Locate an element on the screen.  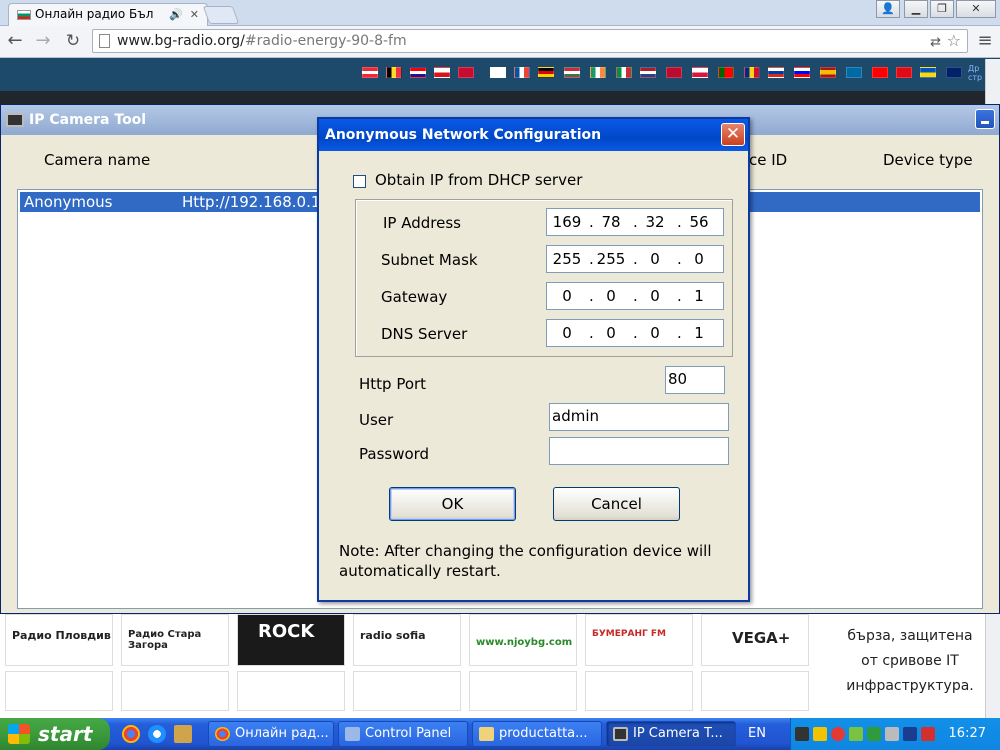
explorer-icon is located at coordinates (183, 734).